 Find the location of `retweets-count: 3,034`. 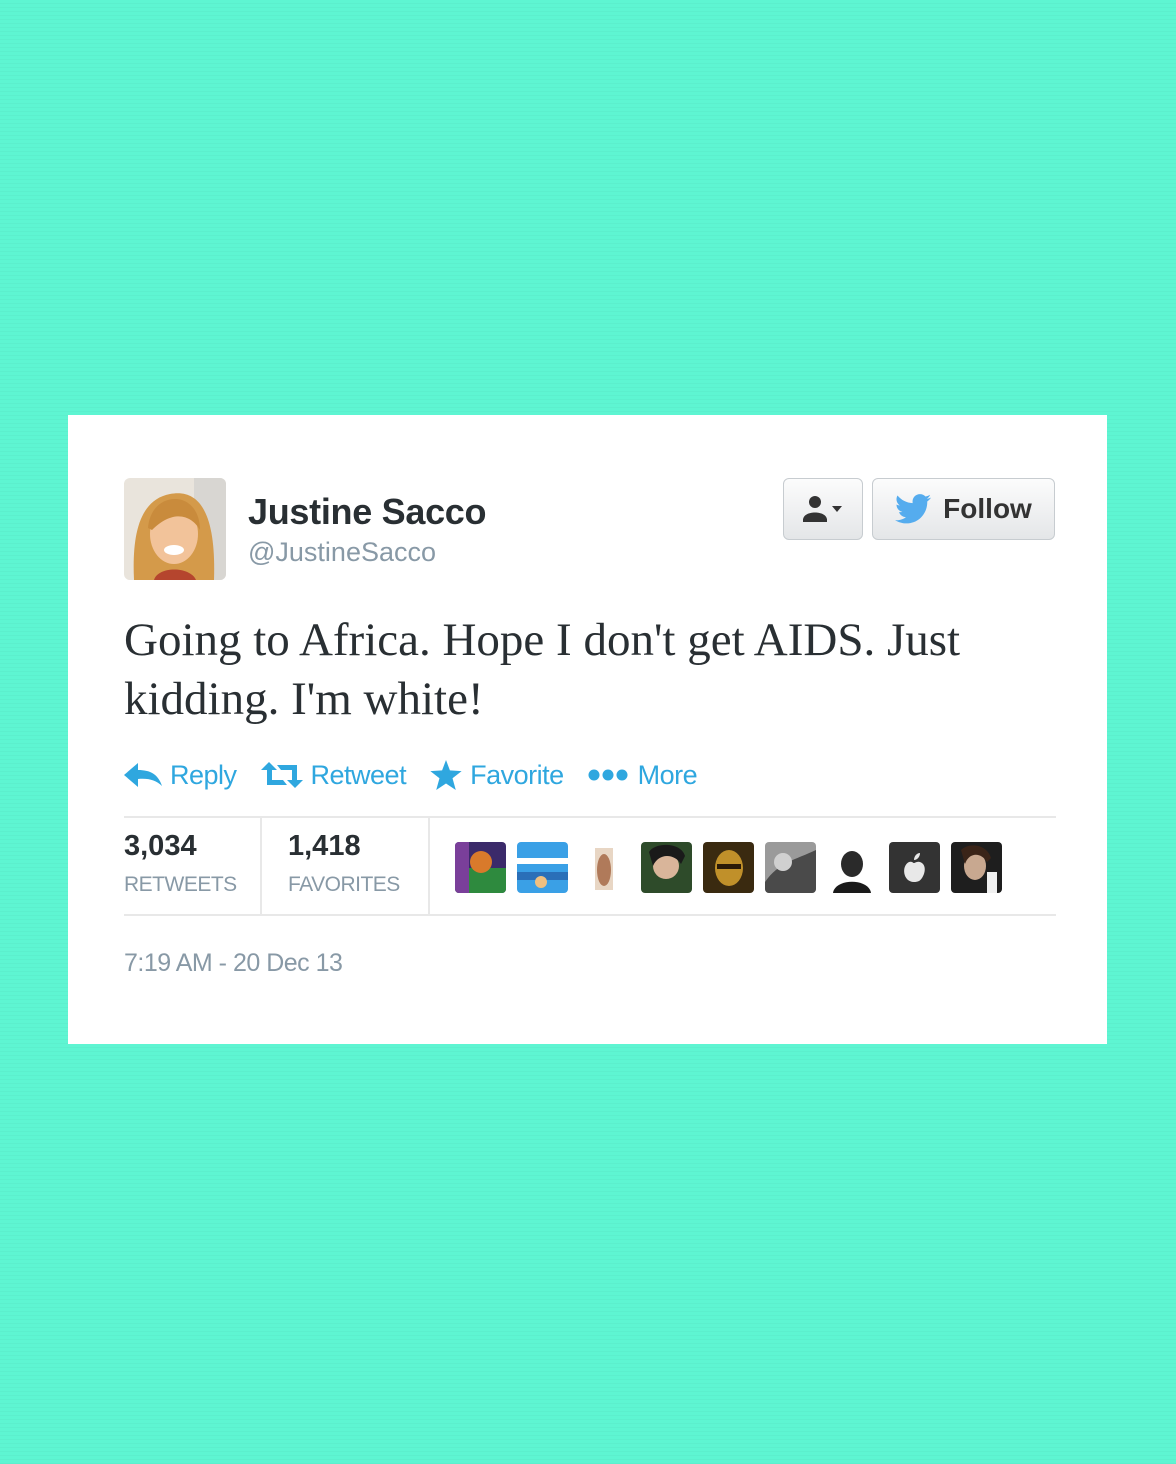

retweets-count: 3,034 is located at coordinates (160, 846).